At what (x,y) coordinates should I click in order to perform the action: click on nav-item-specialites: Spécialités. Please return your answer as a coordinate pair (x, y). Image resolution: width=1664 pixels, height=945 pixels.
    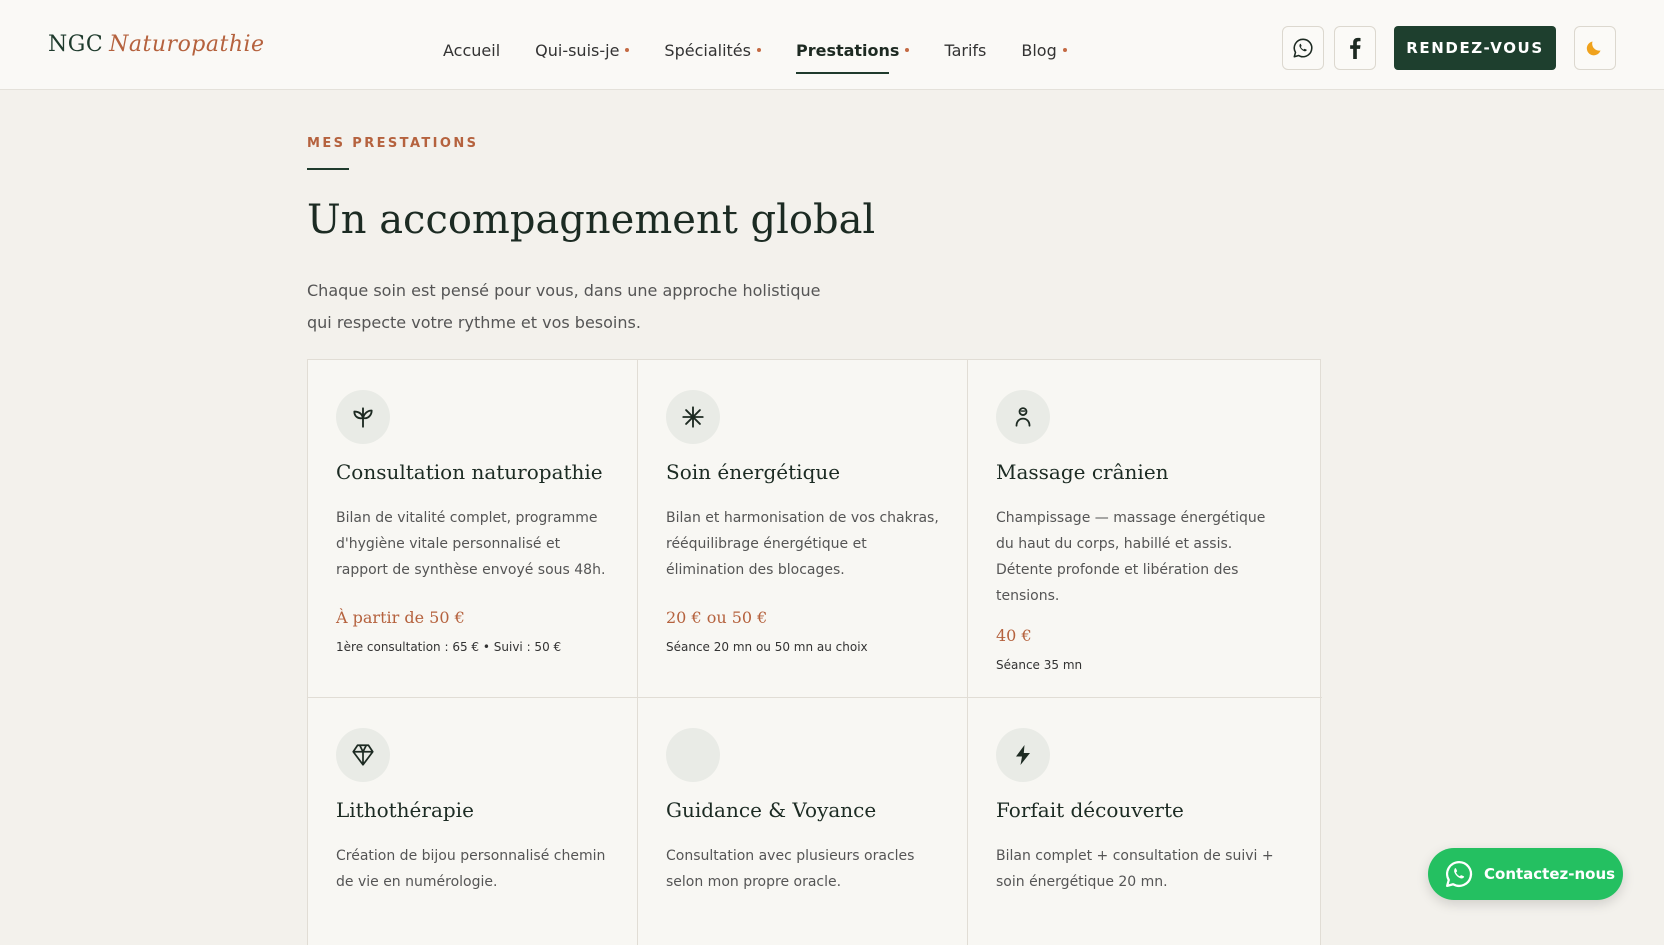
    Looking at the image, I should click on (712, 50).